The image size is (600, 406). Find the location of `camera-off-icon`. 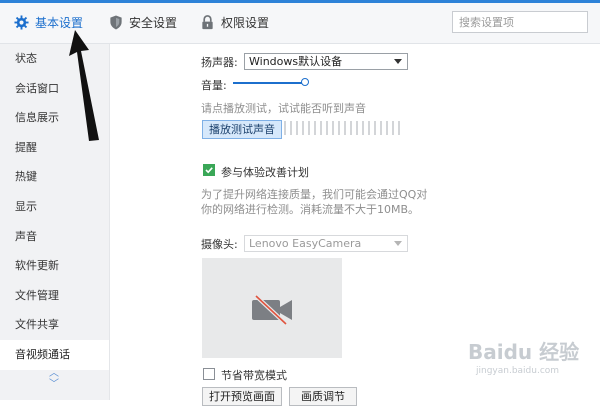

camera-off-icon is located at coordinates (272, 310).